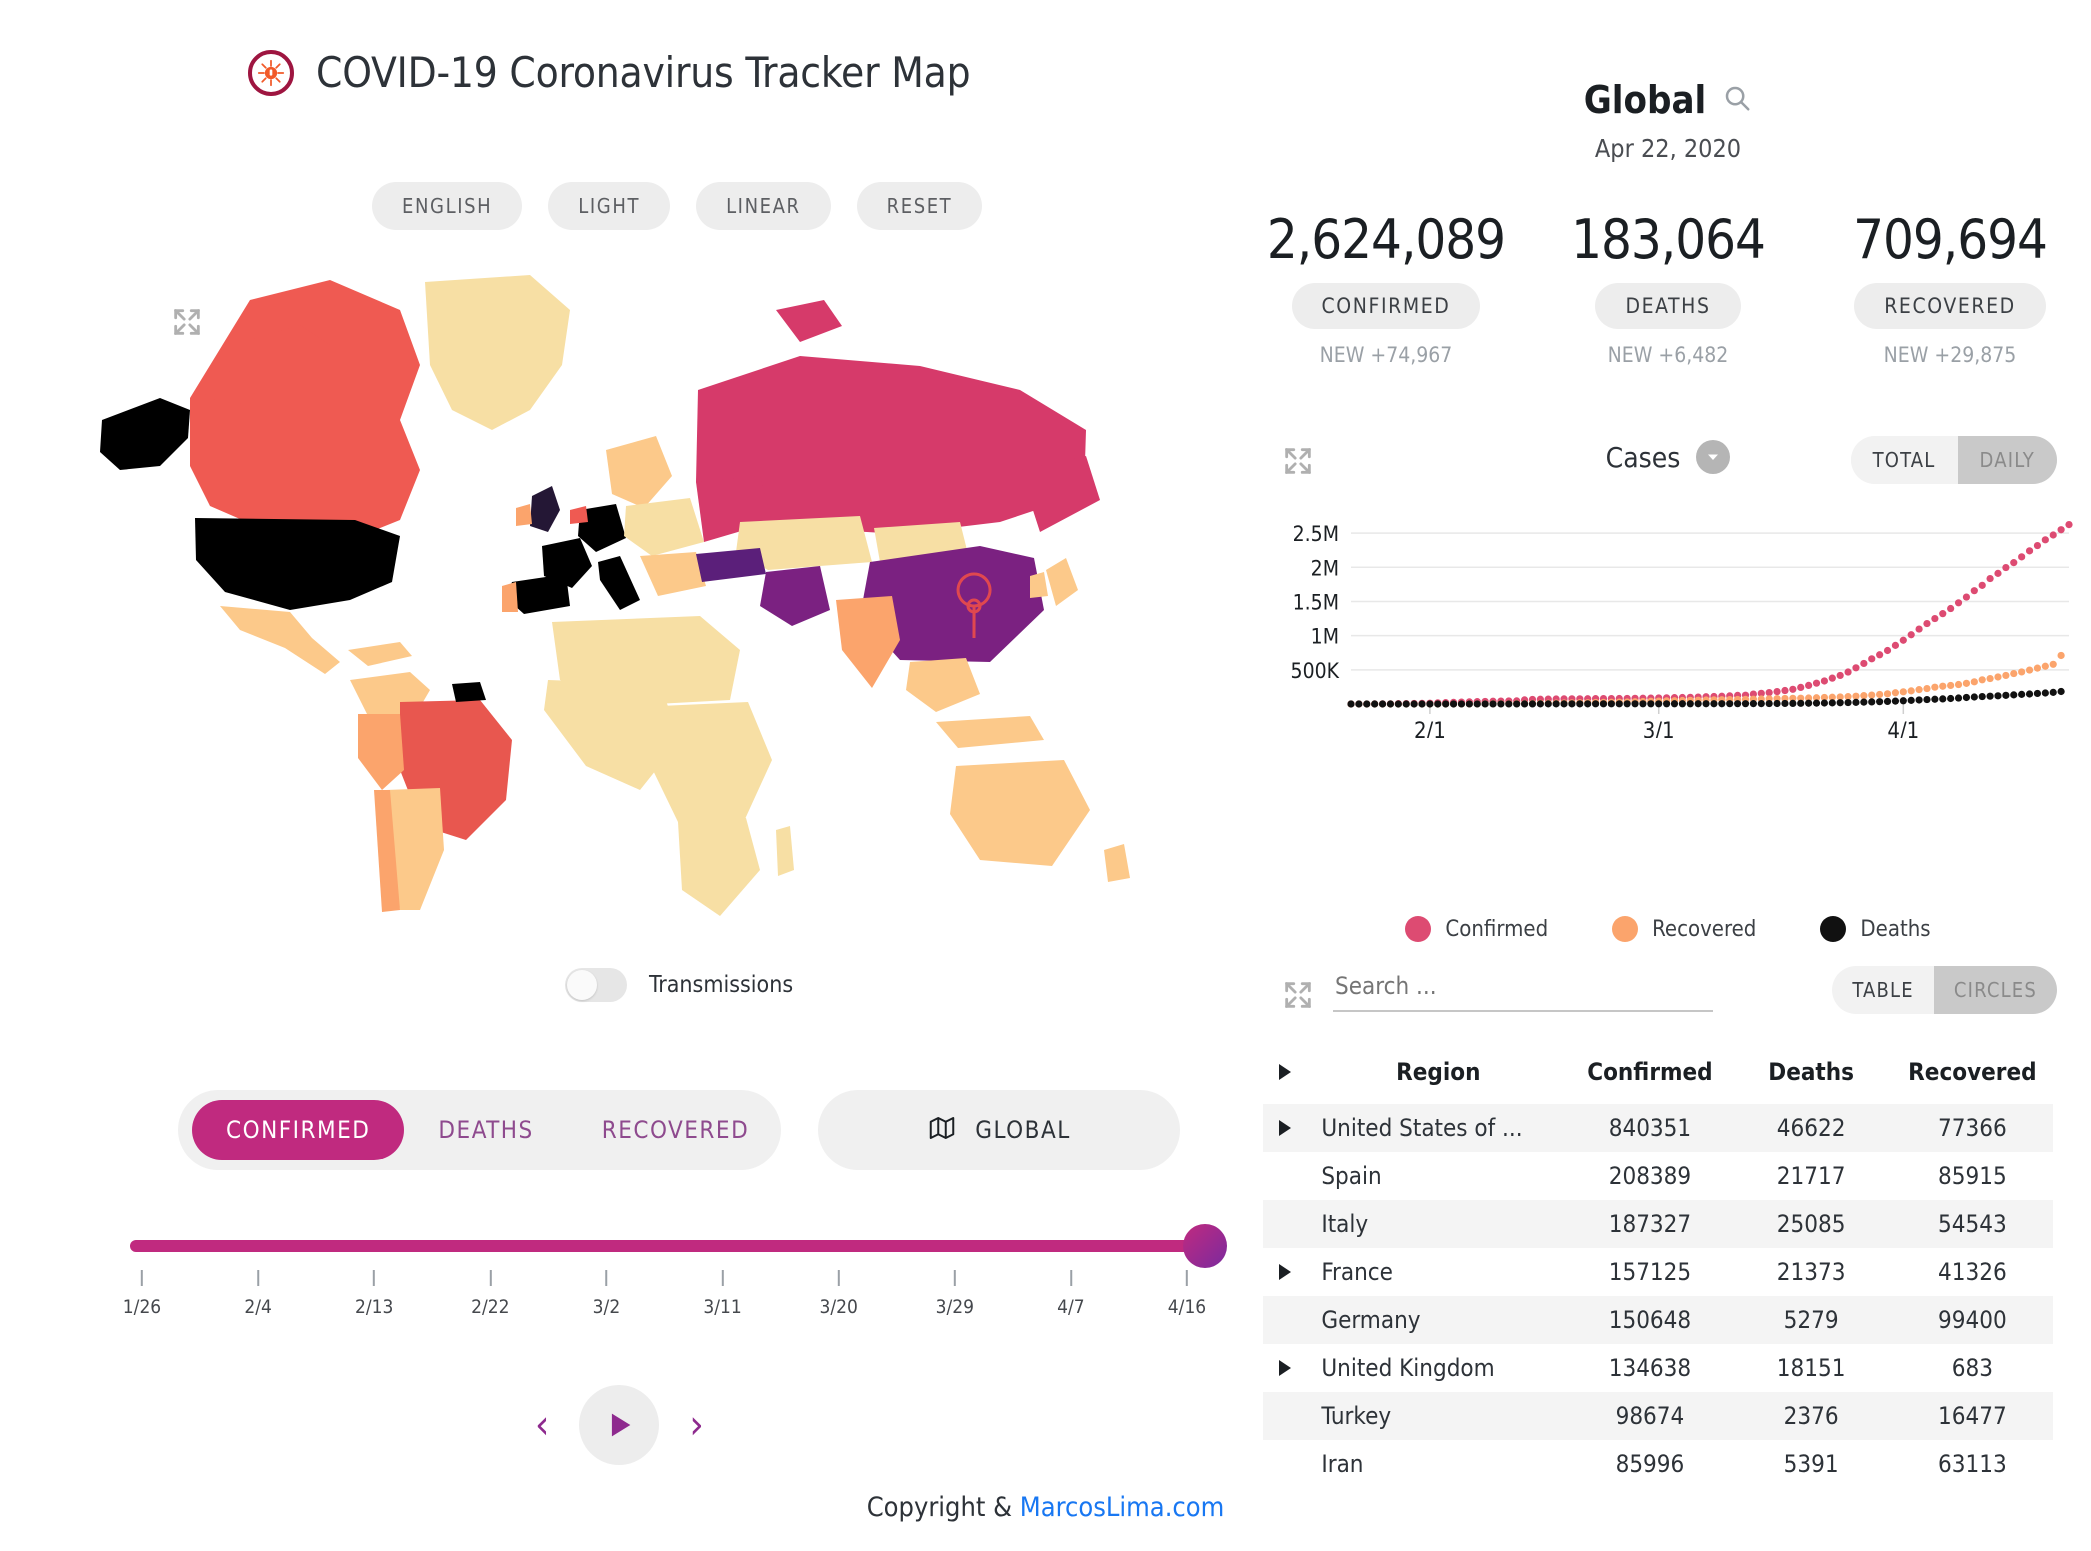 This screenshot has height=1551, width=2091. I want to click on table-search, so click(1525, 990).